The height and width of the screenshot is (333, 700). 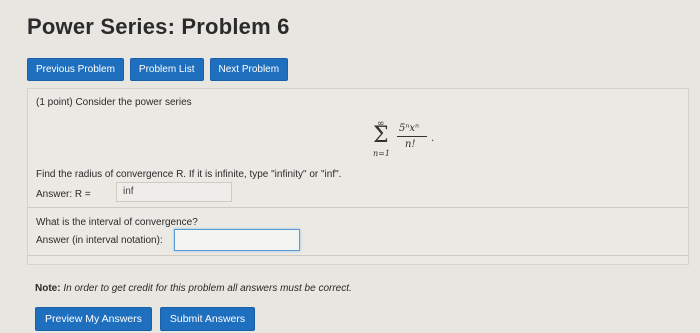 What do you see at coordinates (410, 144) in the screenshot?
I see `fraction-denominator: n!` at bounding box center [410, 144].